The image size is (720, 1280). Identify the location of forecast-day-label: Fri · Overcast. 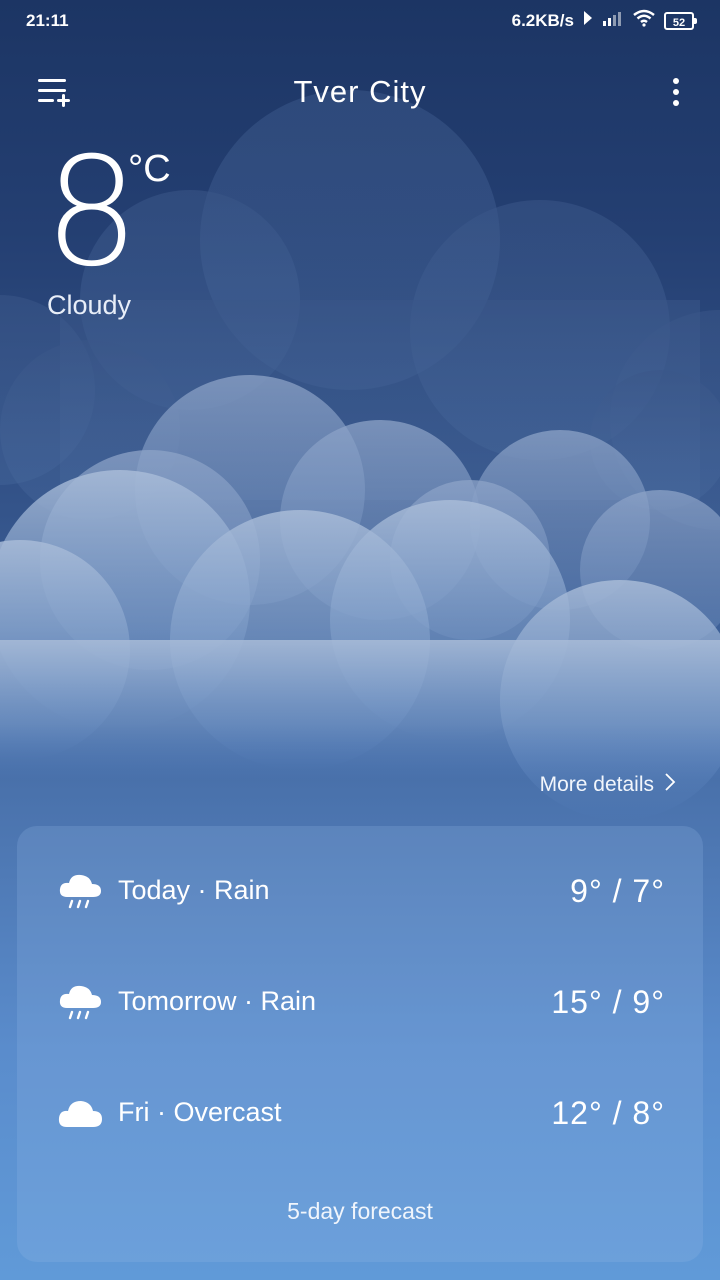
(200, 1112).